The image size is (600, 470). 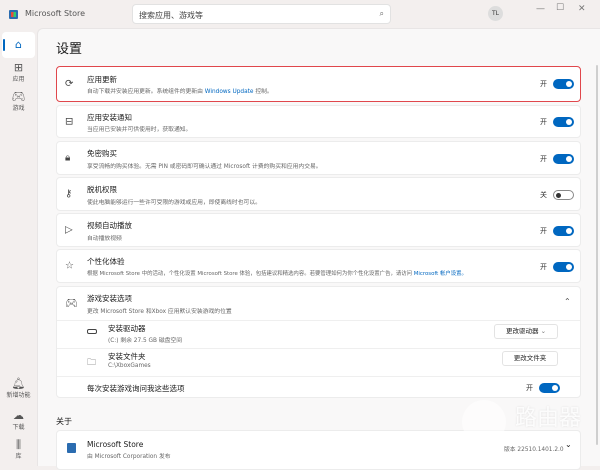 What do you see at coordinates (563, 231) in the screenshot?
I see `video-autoplay-toggle` at bounding box center [563, 231].